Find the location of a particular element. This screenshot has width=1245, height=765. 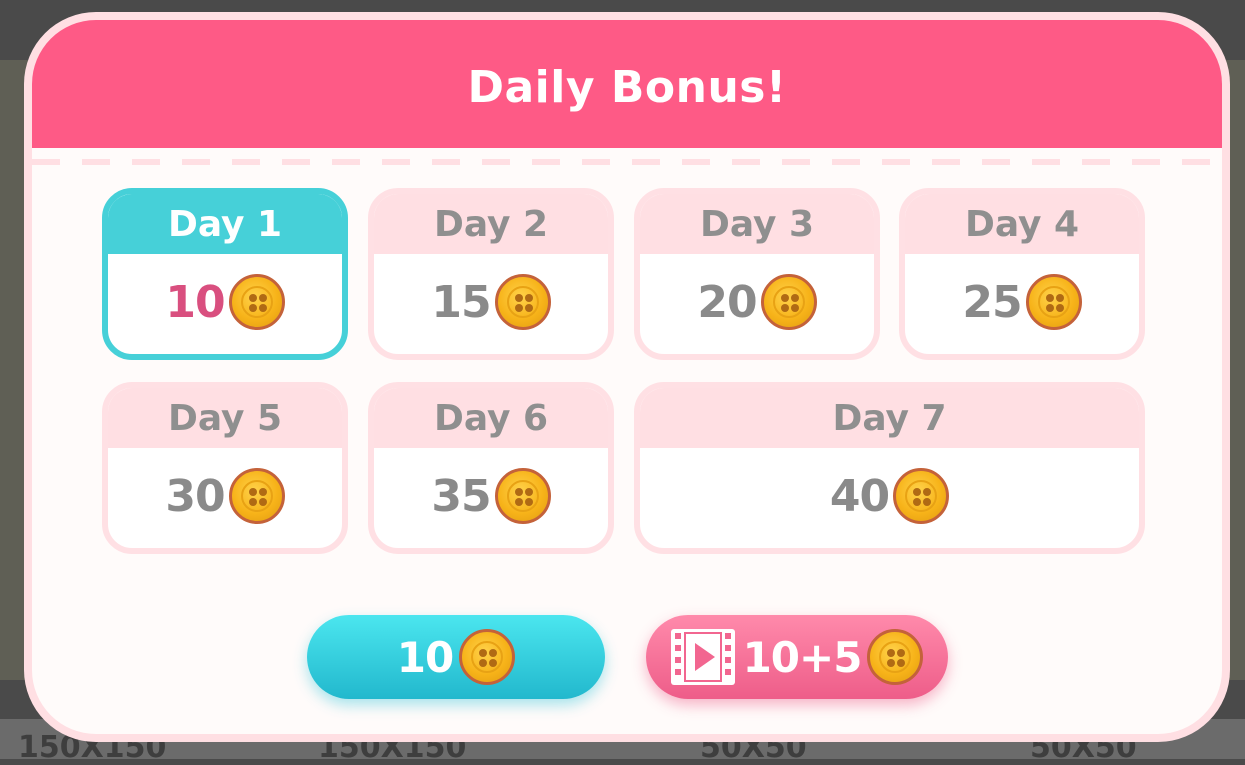

day-card-header: Day 1 is located at coordinates (225, 224).